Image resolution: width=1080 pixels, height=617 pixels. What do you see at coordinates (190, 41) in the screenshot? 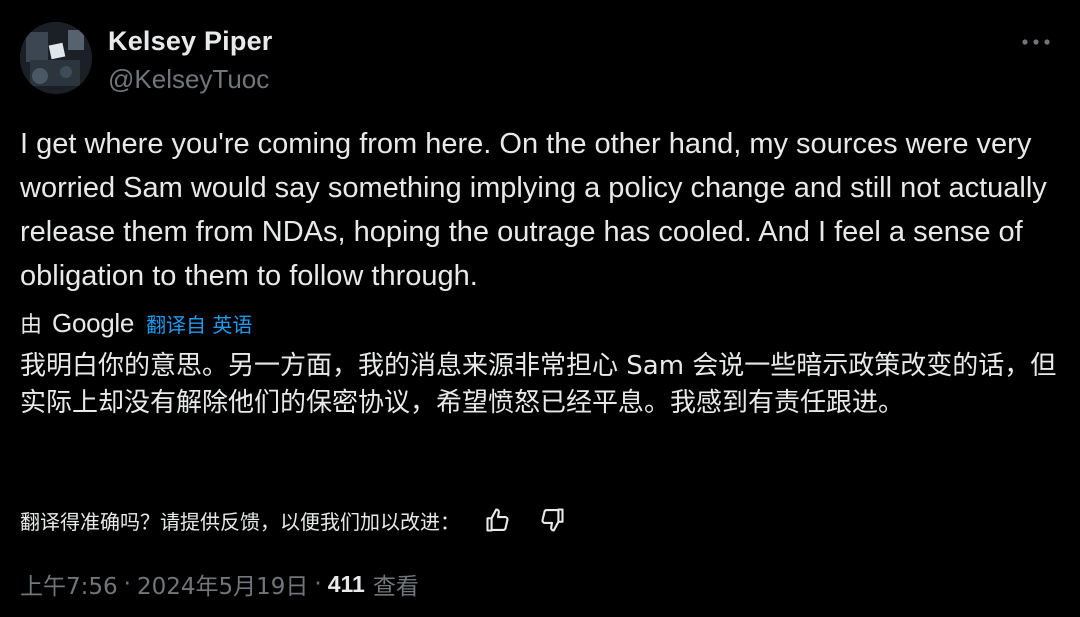
I see `author-name: Kelsey Piper` at bounding box center [190, 41].